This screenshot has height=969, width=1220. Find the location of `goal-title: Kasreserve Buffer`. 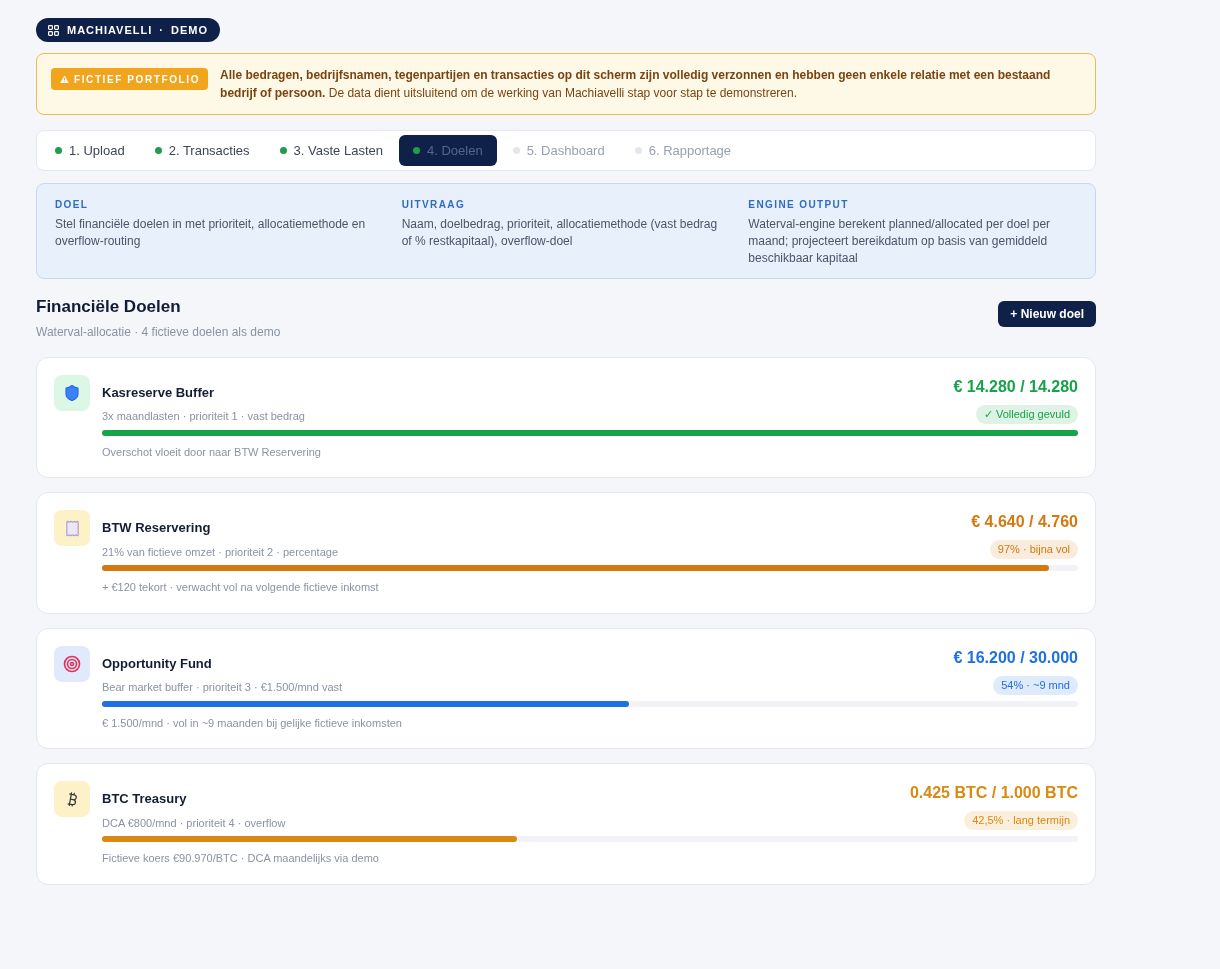

goal-title: Kasreserve Buffer is located at coordinates (158, 392).